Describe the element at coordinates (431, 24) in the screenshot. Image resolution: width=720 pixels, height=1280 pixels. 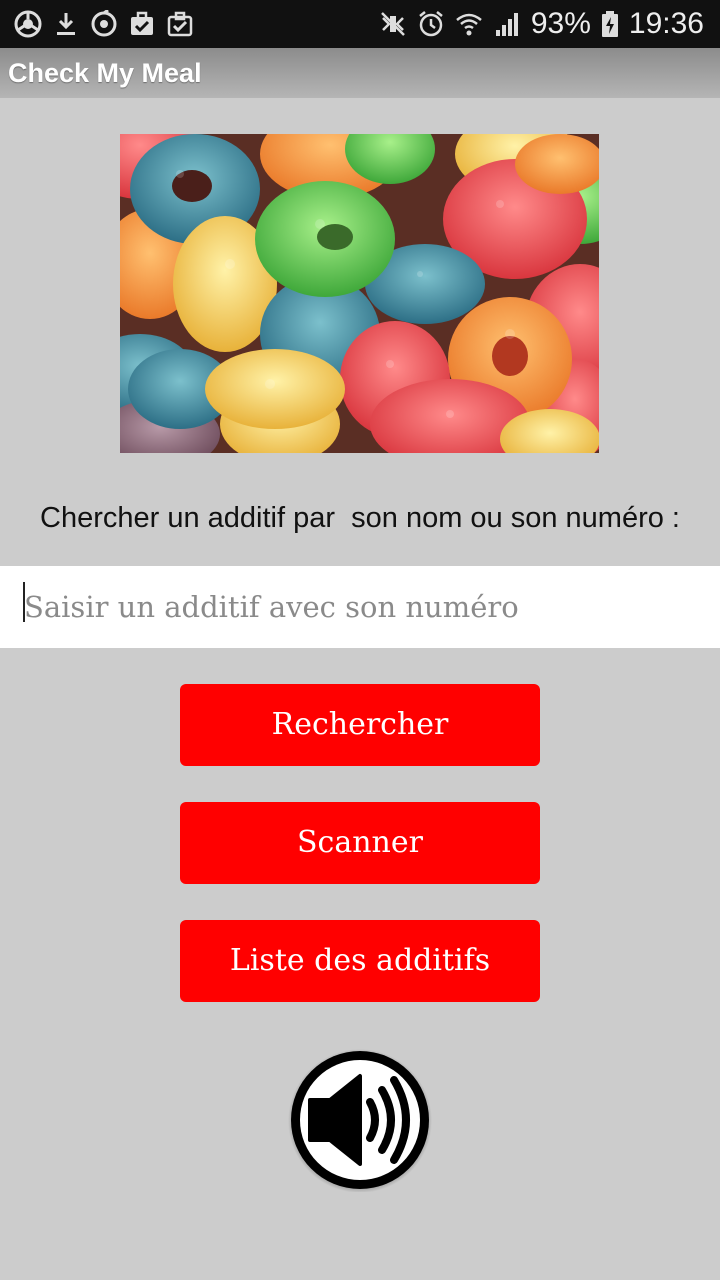
I see `alarm-icon` at that location.